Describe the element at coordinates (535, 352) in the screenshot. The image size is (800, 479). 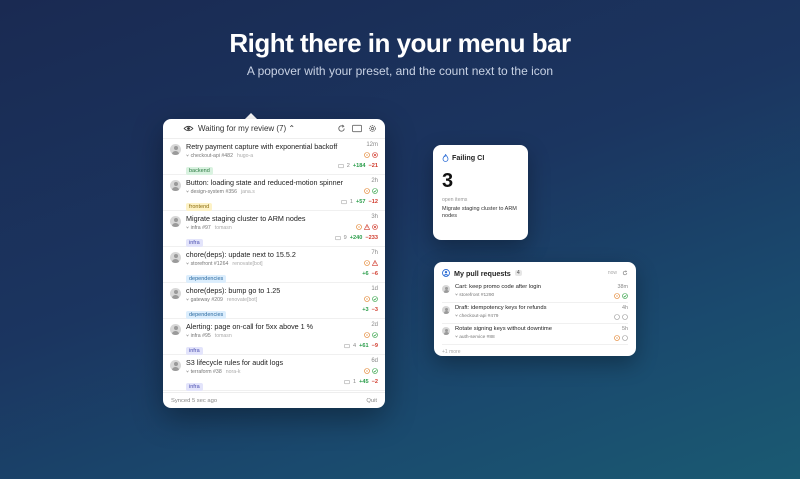
I see `more-link: +1 more` at that location.